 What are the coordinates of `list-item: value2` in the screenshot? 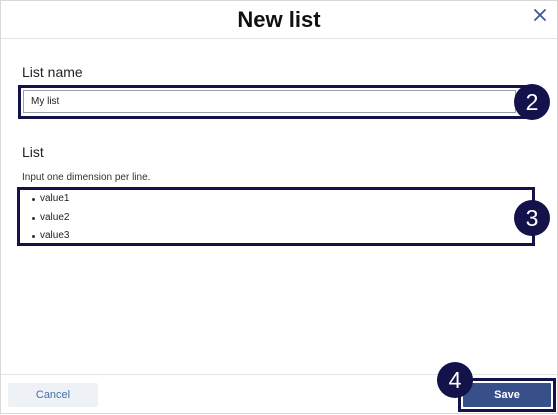 It's located at (276, 218).